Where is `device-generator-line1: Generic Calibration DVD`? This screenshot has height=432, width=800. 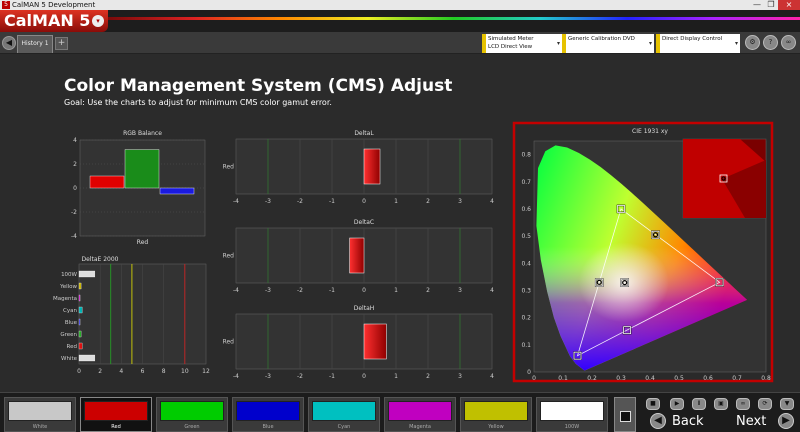
device-generator-line1: Generic Calibration DVD is located at coordinates (601, 39).